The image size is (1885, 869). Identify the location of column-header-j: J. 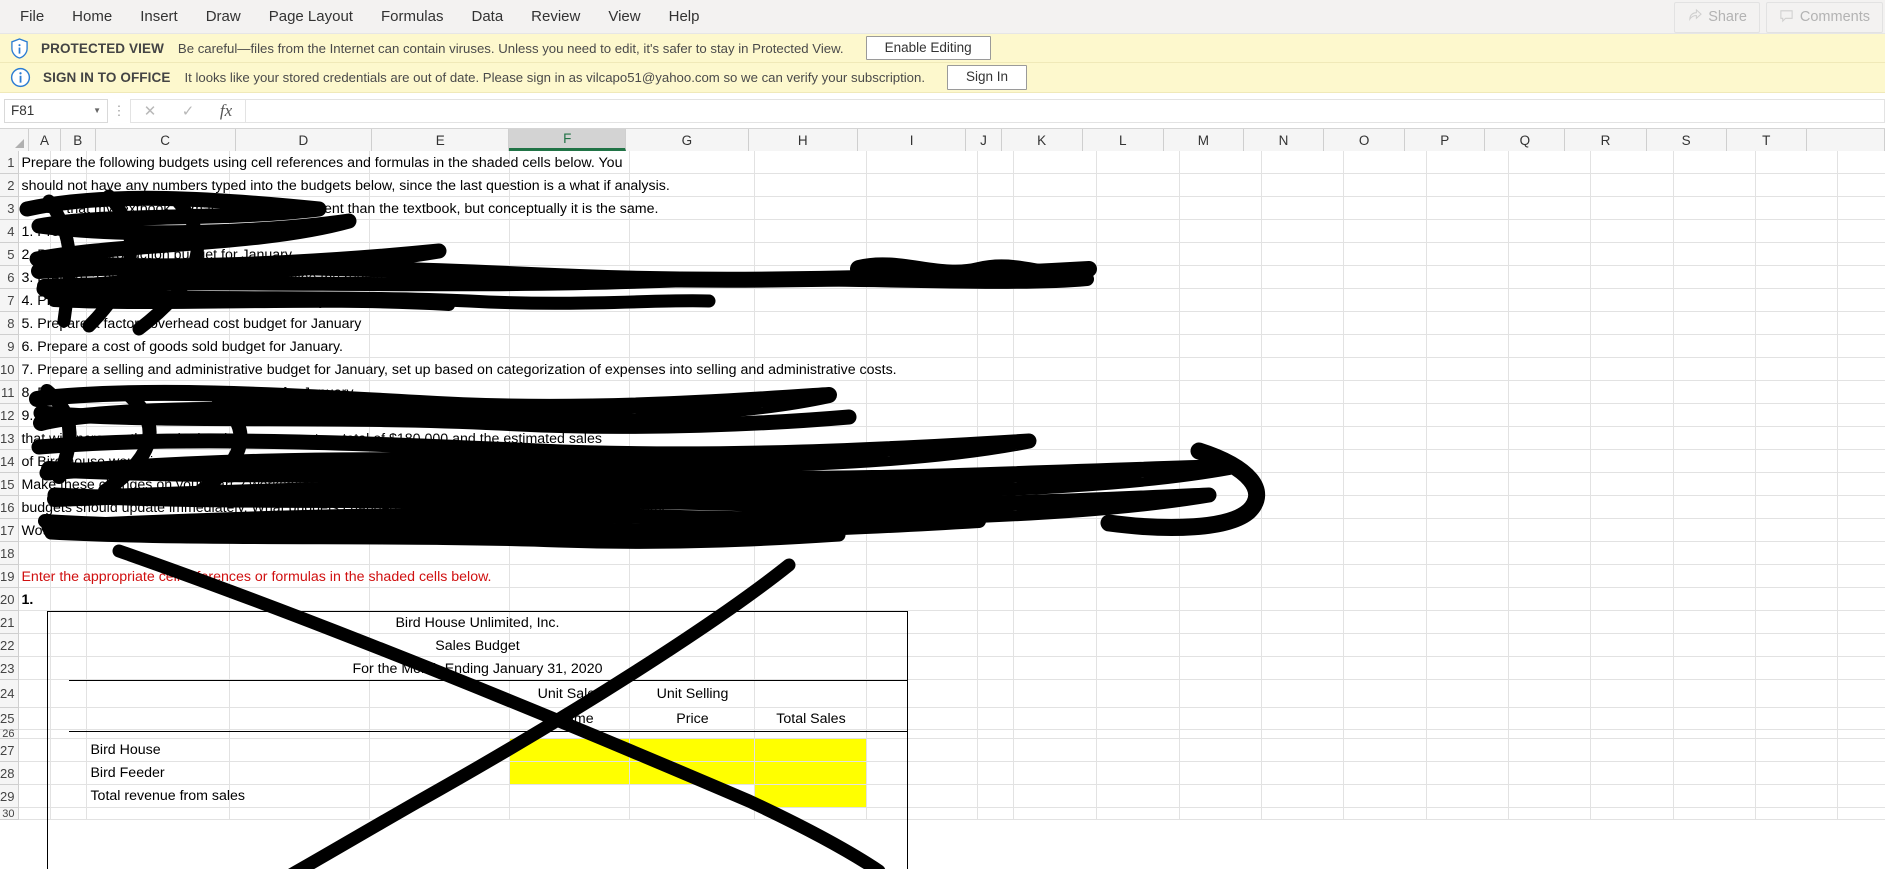
(984, 140).